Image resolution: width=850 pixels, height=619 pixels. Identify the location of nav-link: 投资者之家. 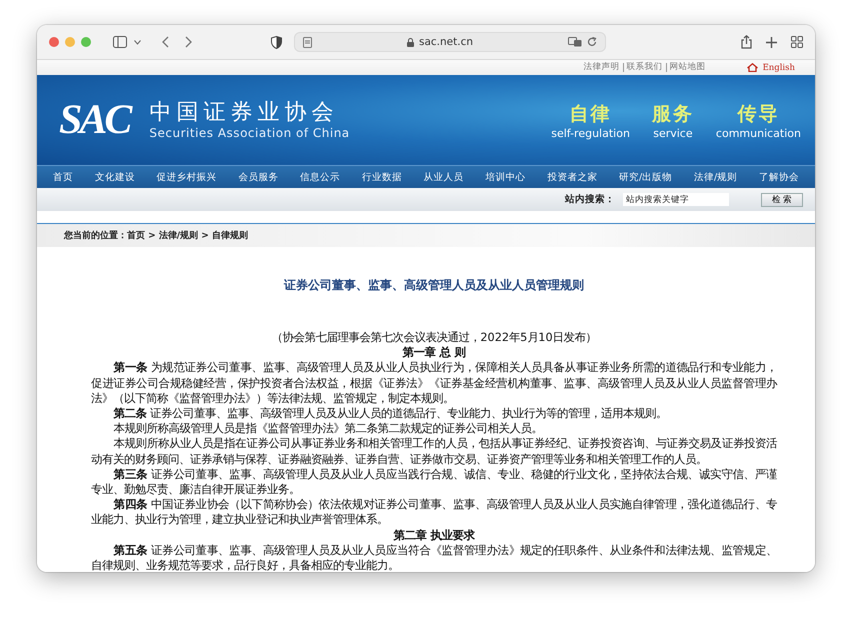
(572, 177).